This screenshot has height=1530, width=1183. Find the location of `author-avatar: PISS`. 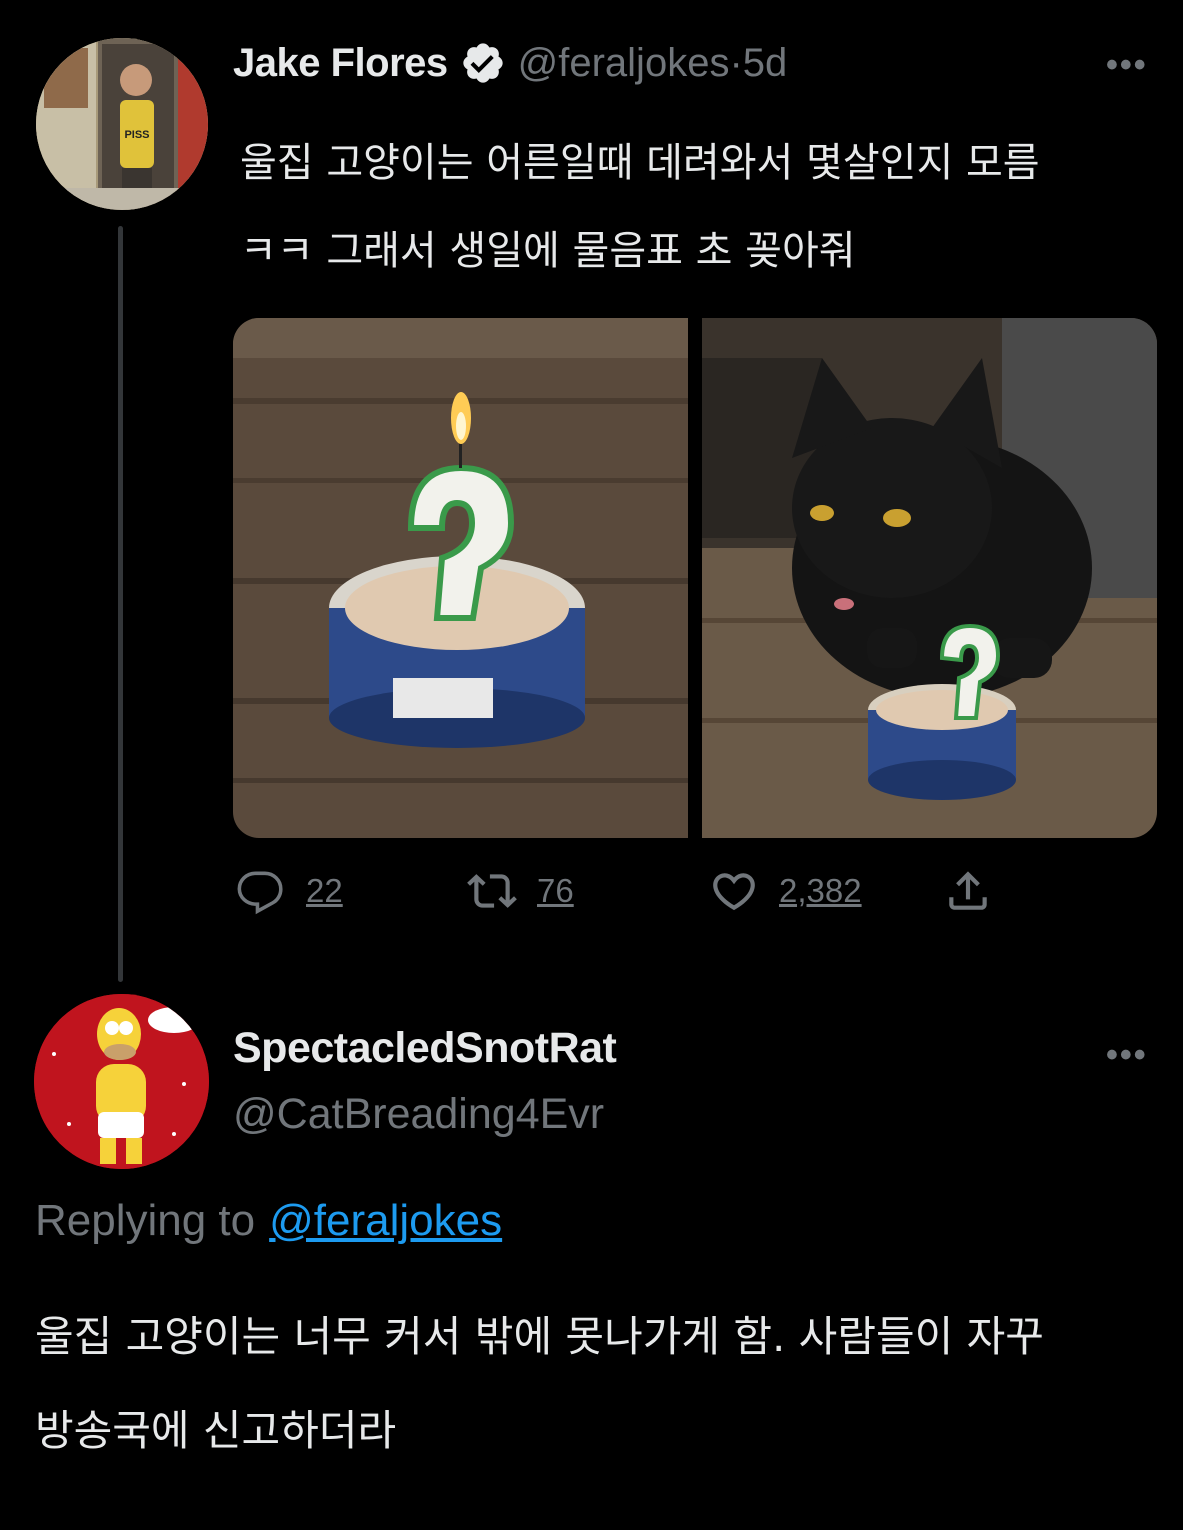

author-avatar: PISS is located at coordinates (122, 124).